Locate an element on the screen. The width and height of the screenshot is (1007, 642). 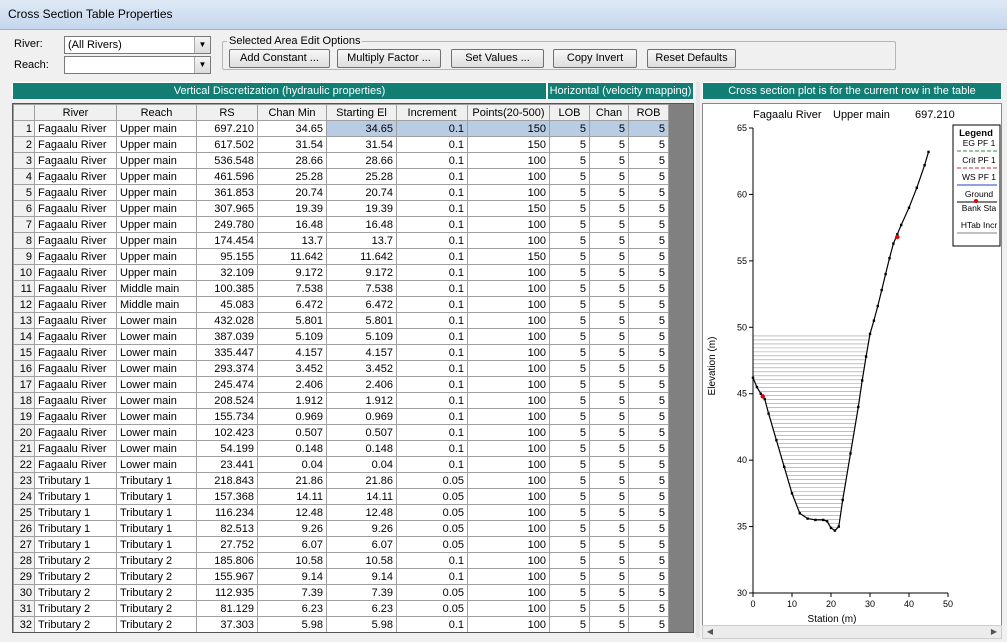
table-cell-number: 9.14 is located at coordinates (361, 576).